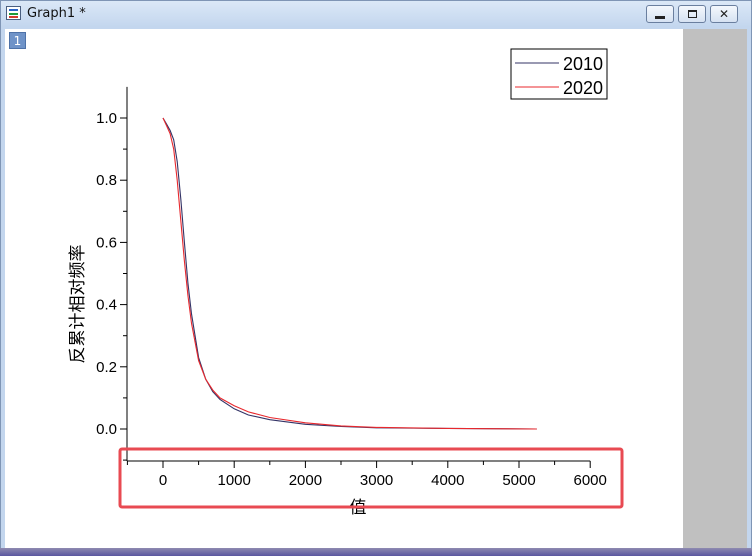 The image size is (752, 556). Describe the element at coordinates (106, 429) in the screenshot. I see `y-tick-label: 0.0` at that location.